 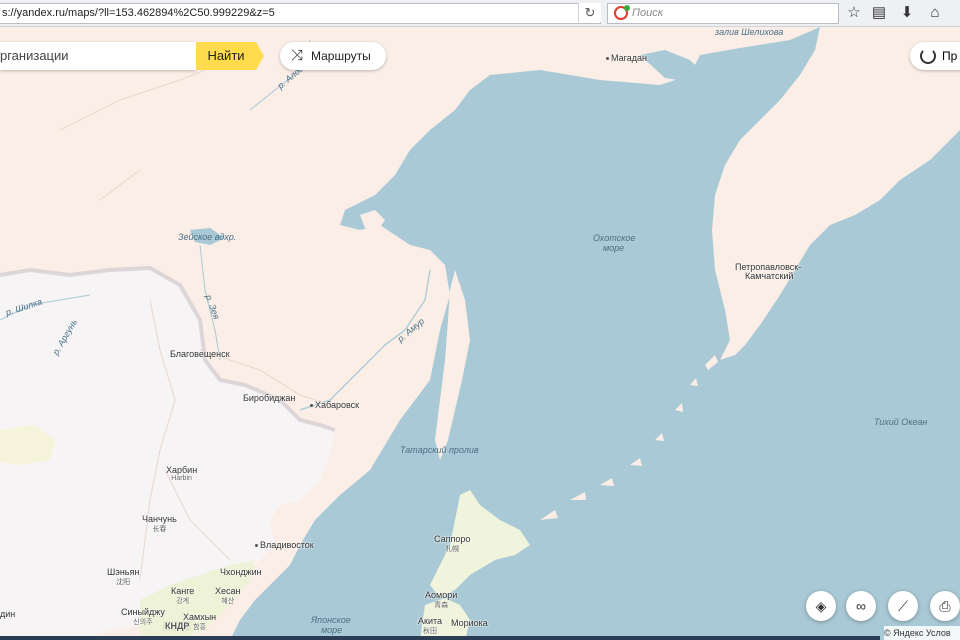 What do you see at coordinates (159, 529) in the screenshot?
I see `label-changchun-sub: 长春` at bounding box center [159, 529].